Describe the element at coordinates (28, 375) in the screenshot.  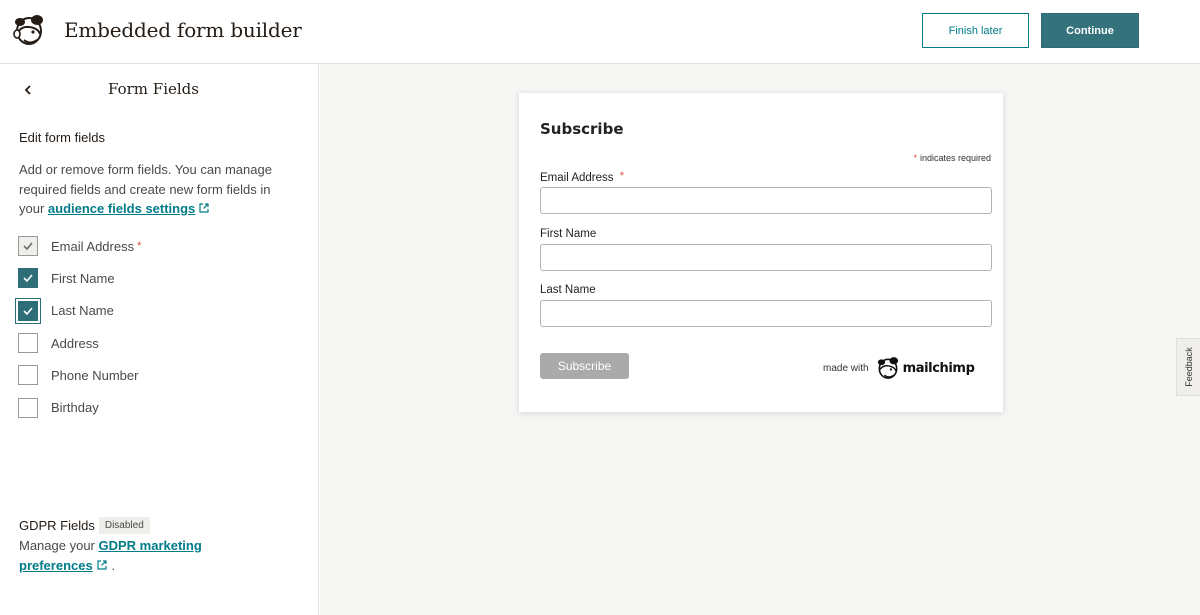
I see `phone-number-checkbox` at that location.